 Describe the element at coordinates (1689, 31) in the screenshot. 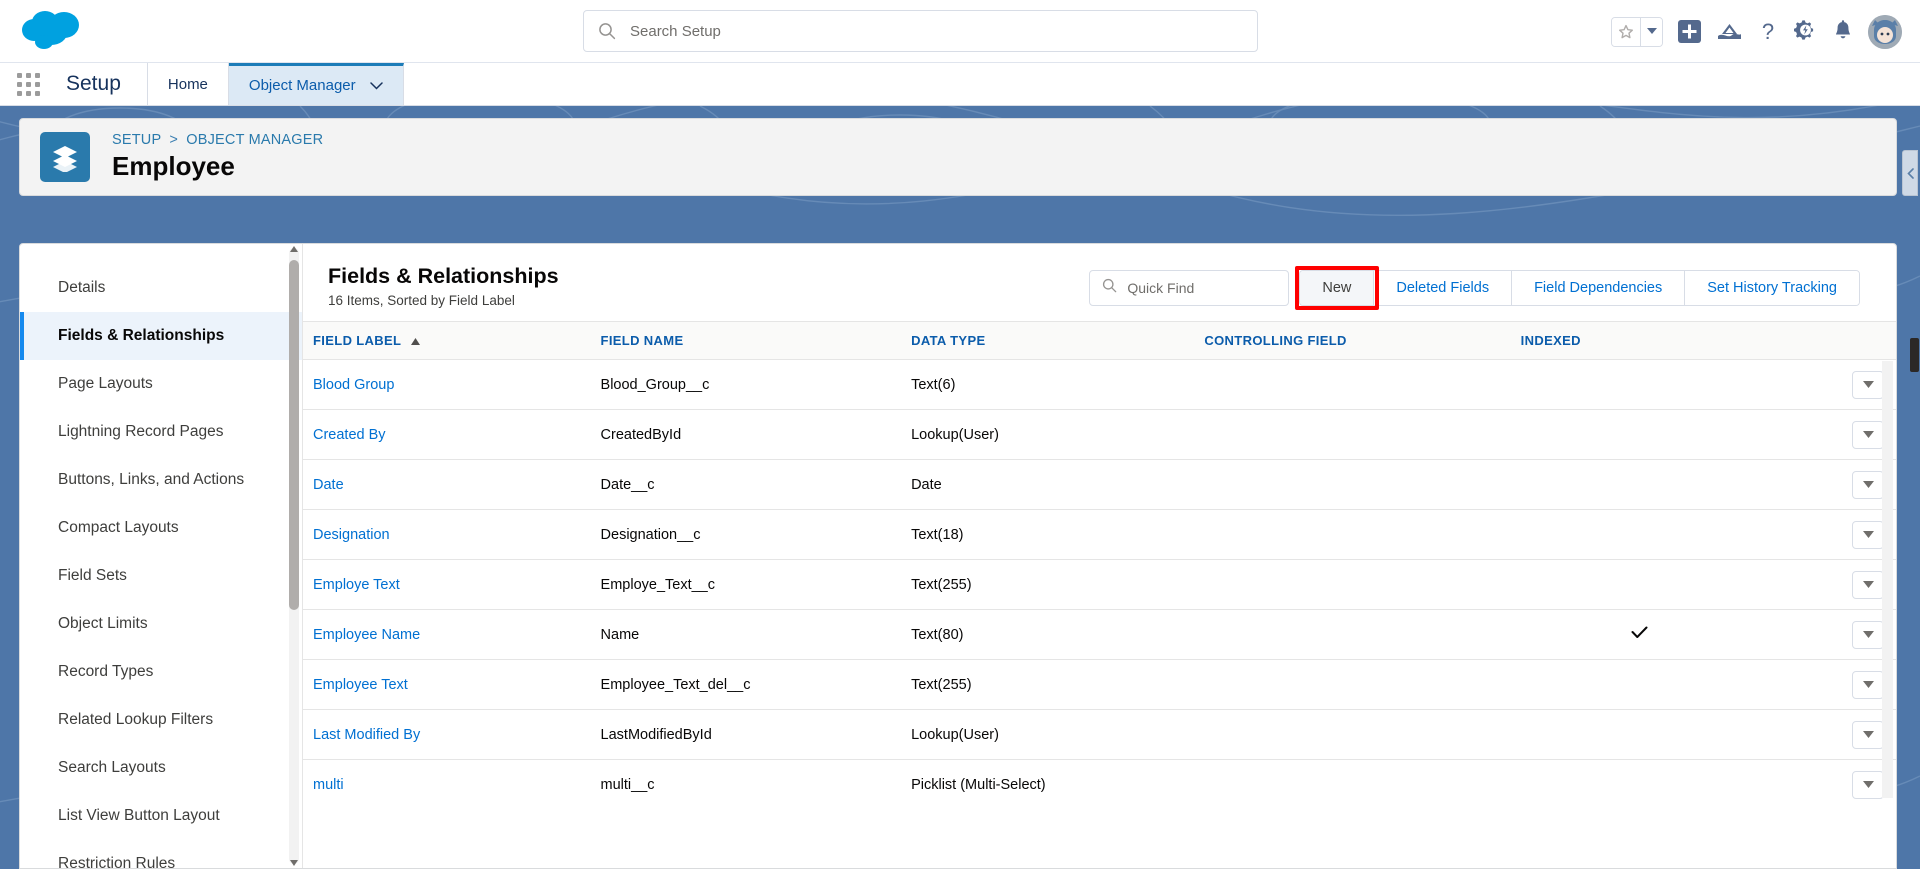

I see `add-icon` at that location.